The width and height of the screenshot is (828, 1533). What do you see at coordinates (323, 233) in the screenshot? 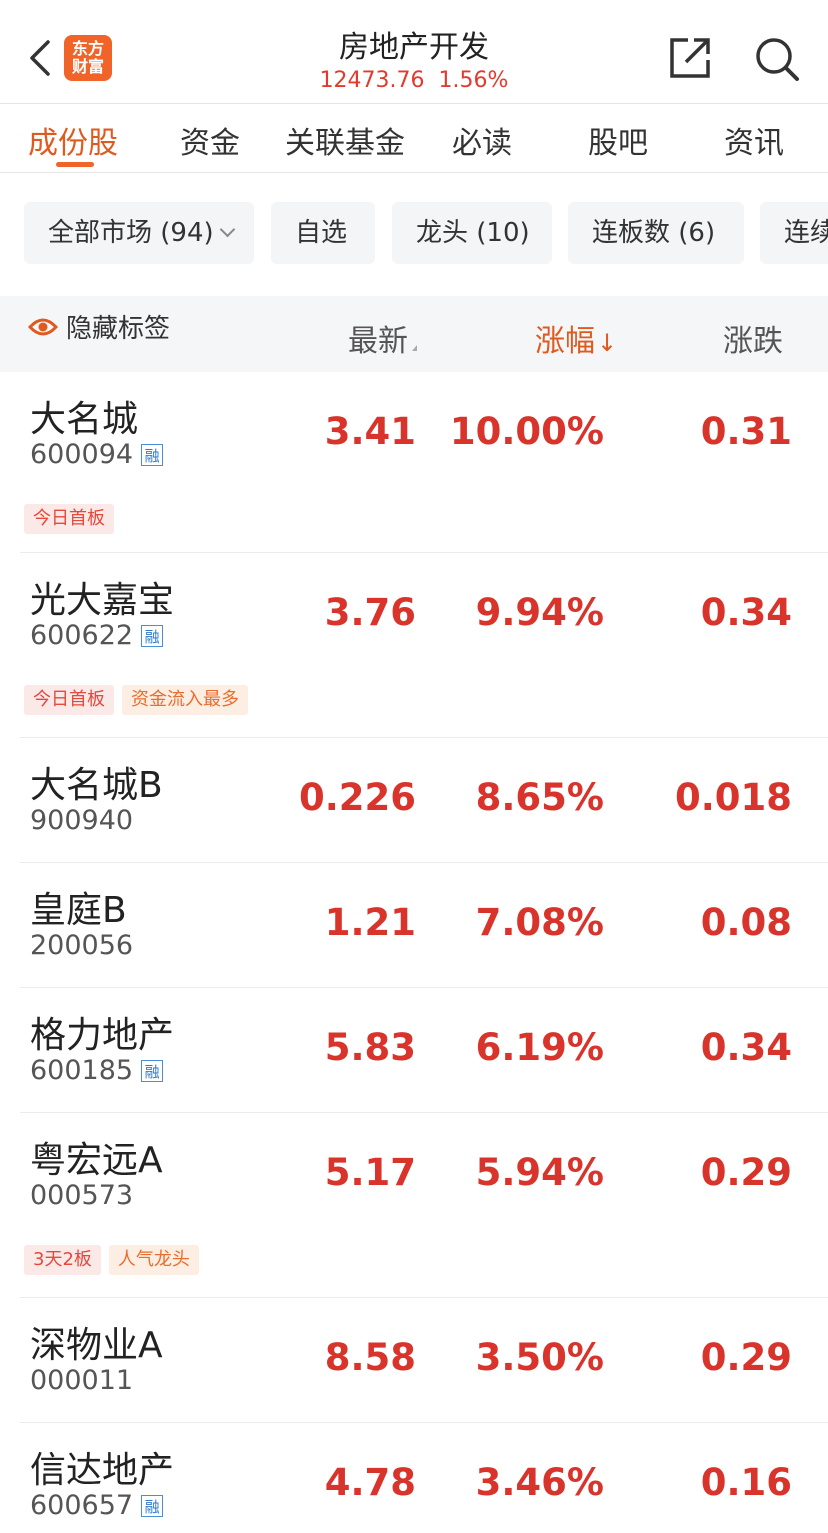
I see `filter-watchlist: 自选` at bounding box center [323, 233].